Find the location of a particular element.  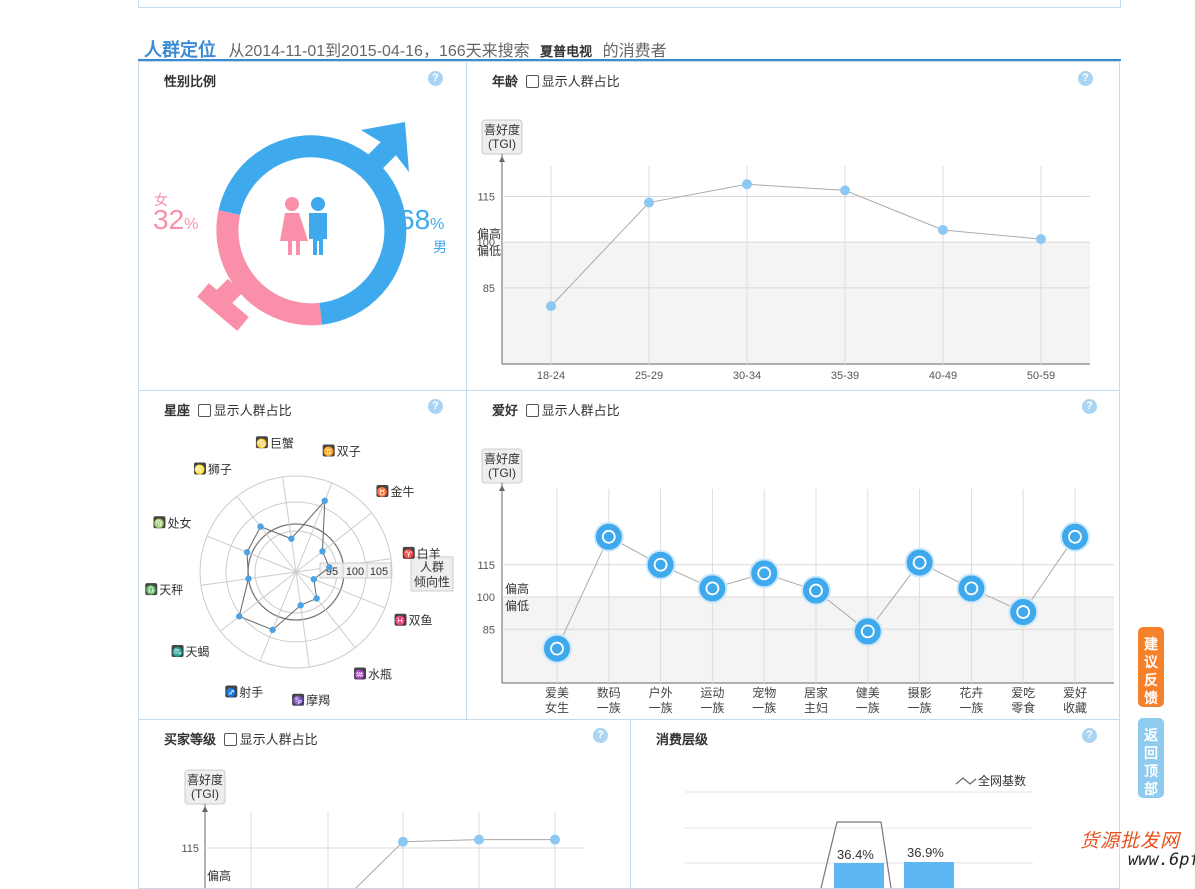

zodiac-glyph: ♌ is located at coordinates (199, 469).